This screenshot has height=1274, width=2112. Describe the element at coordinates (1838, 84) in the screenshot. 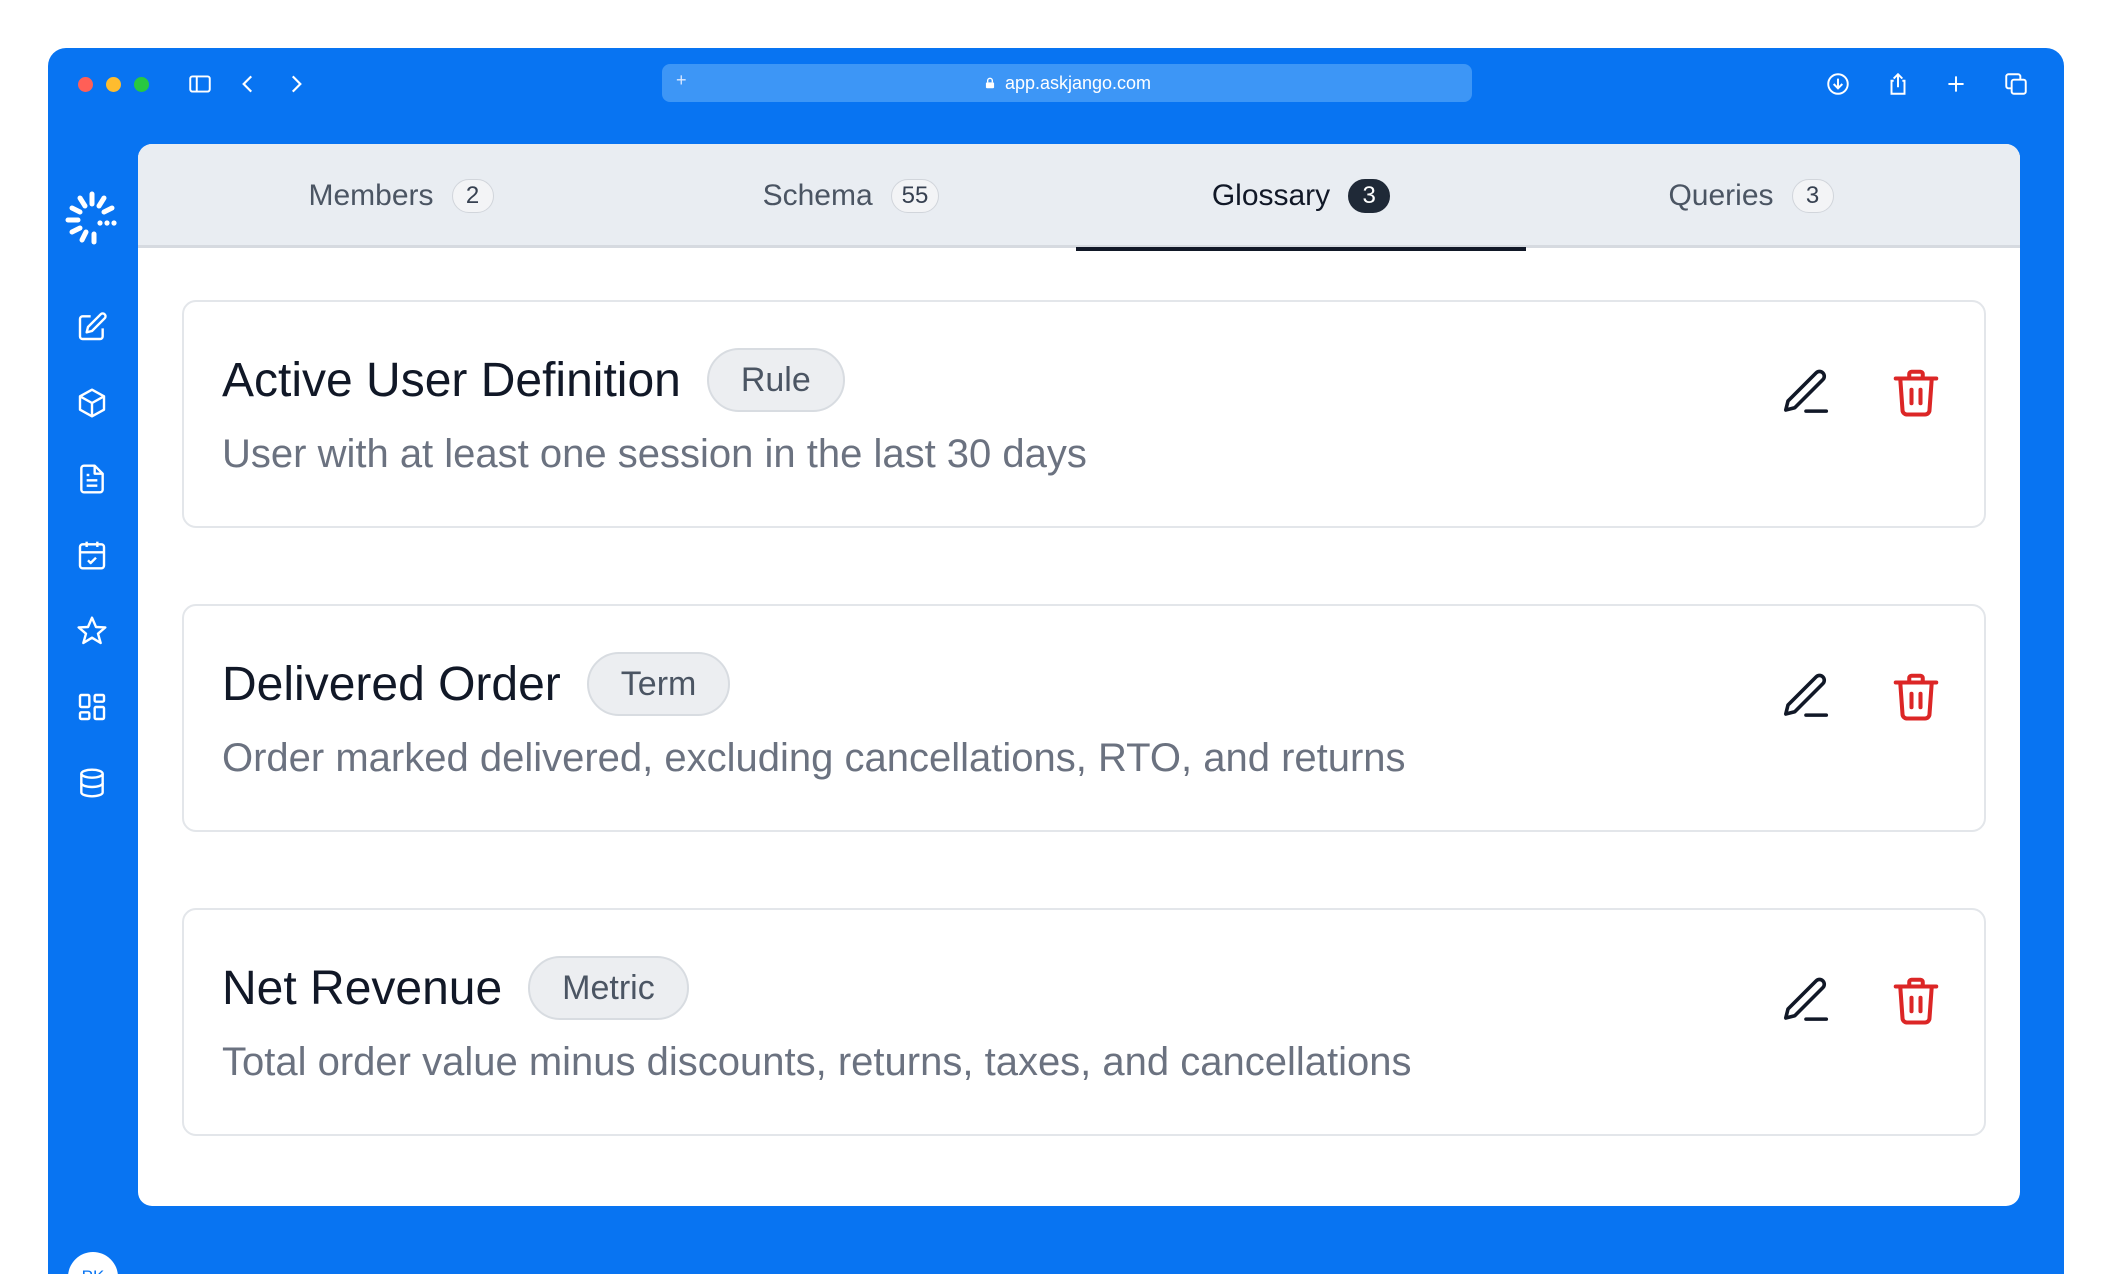

I see `download-icon` at that location.